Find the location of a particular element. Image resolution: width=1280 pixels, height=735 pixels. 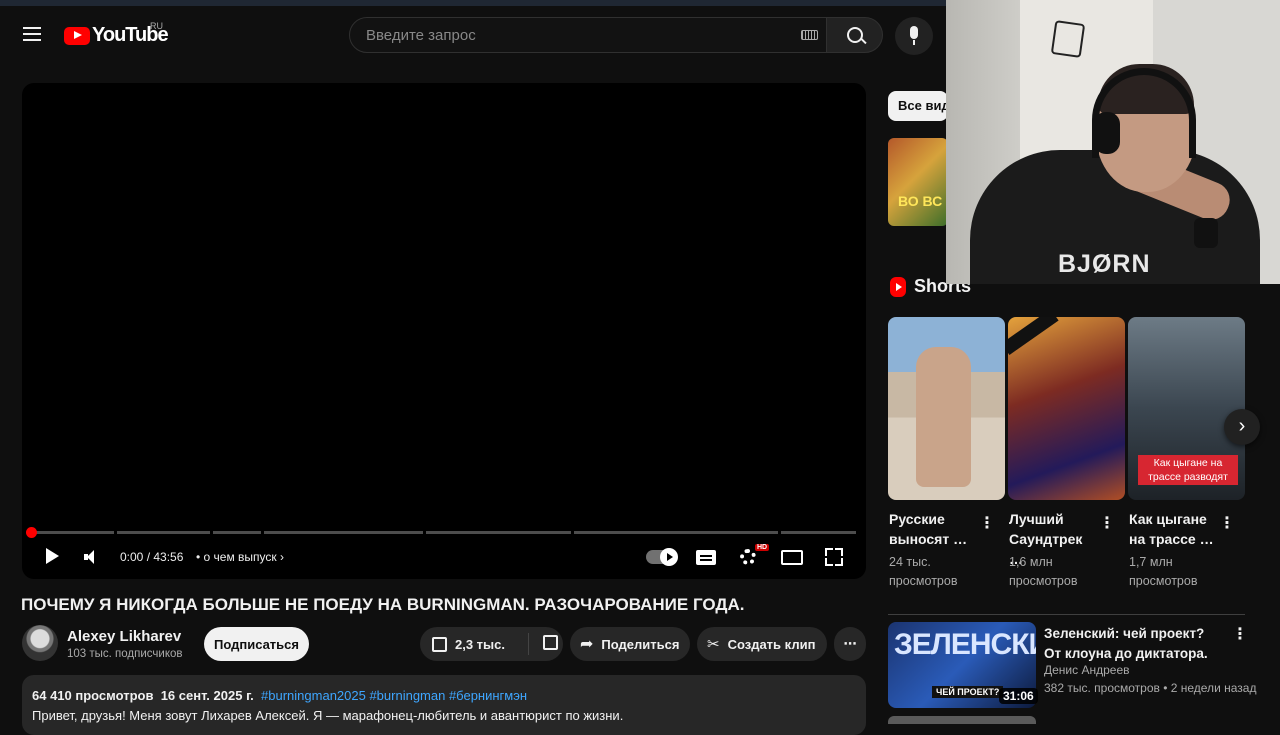

short-item: Русские выносят … ⋮ 24 тыс. просмотров is located at coordinates (946, 452).